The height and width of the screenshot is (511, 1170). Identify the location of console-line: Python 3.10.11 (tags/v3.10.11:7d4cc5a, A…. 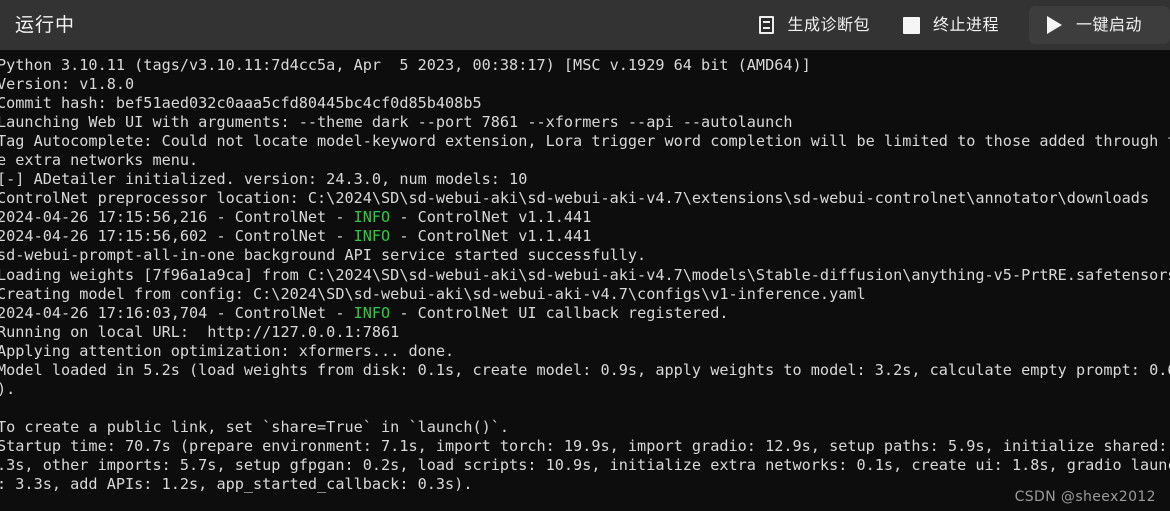
(405, 65).